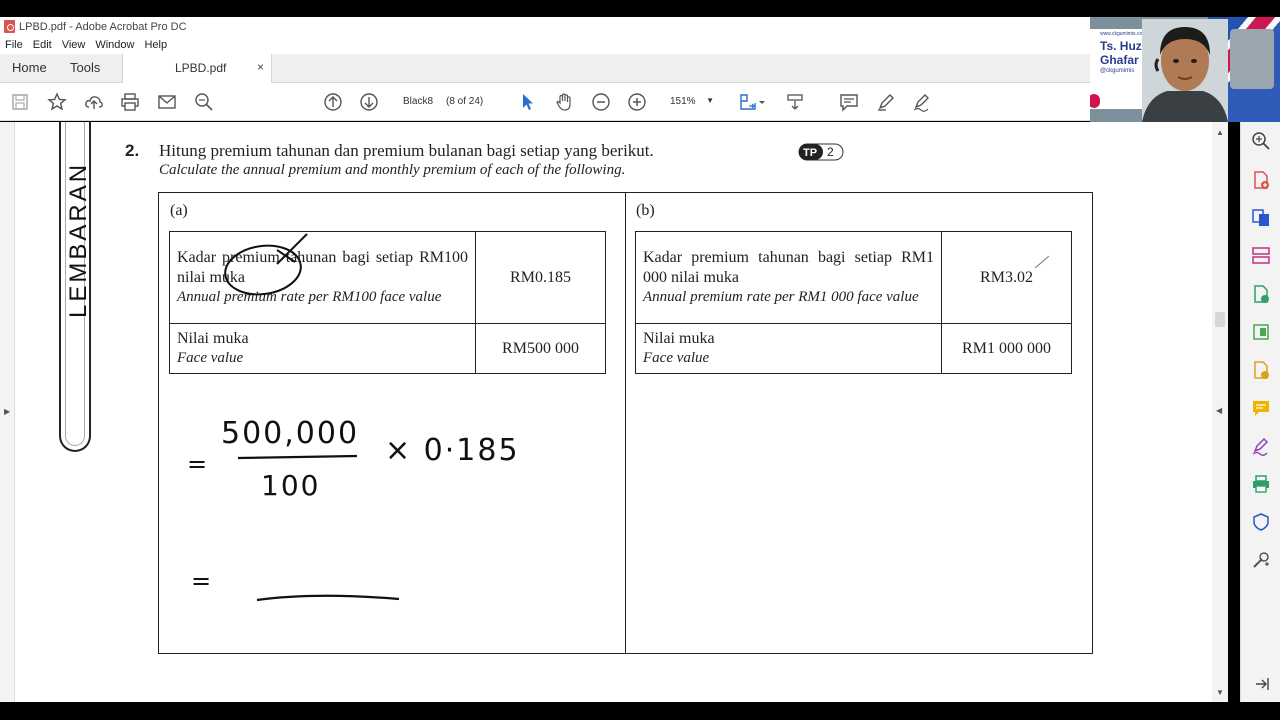 The image size is (1280, 720). What do you see at coordinates (710, 100) in the screenshot?
I see `chevron-down-icon: ▼` at bounding box center [710, 100].